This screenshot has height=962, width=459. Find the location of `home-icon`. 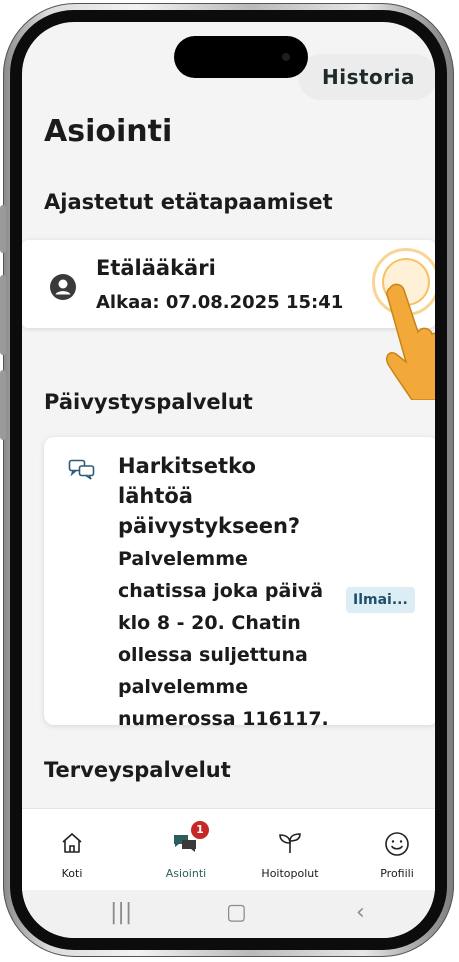

home-icon is located at coordinates (72, 843).